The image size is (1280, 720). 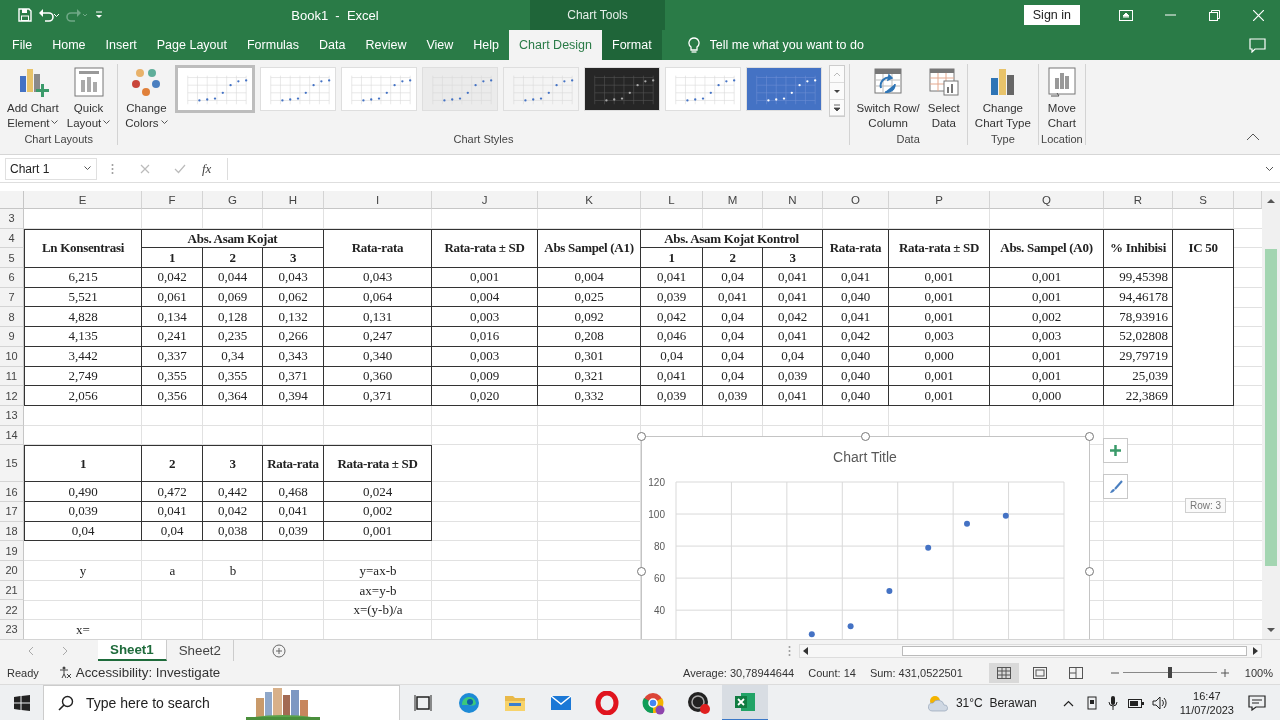 What do you see at coordinates (146, 98) in the screenshot?
I see `change-colors-button: Change Colors` at bounding box center [146, 98].